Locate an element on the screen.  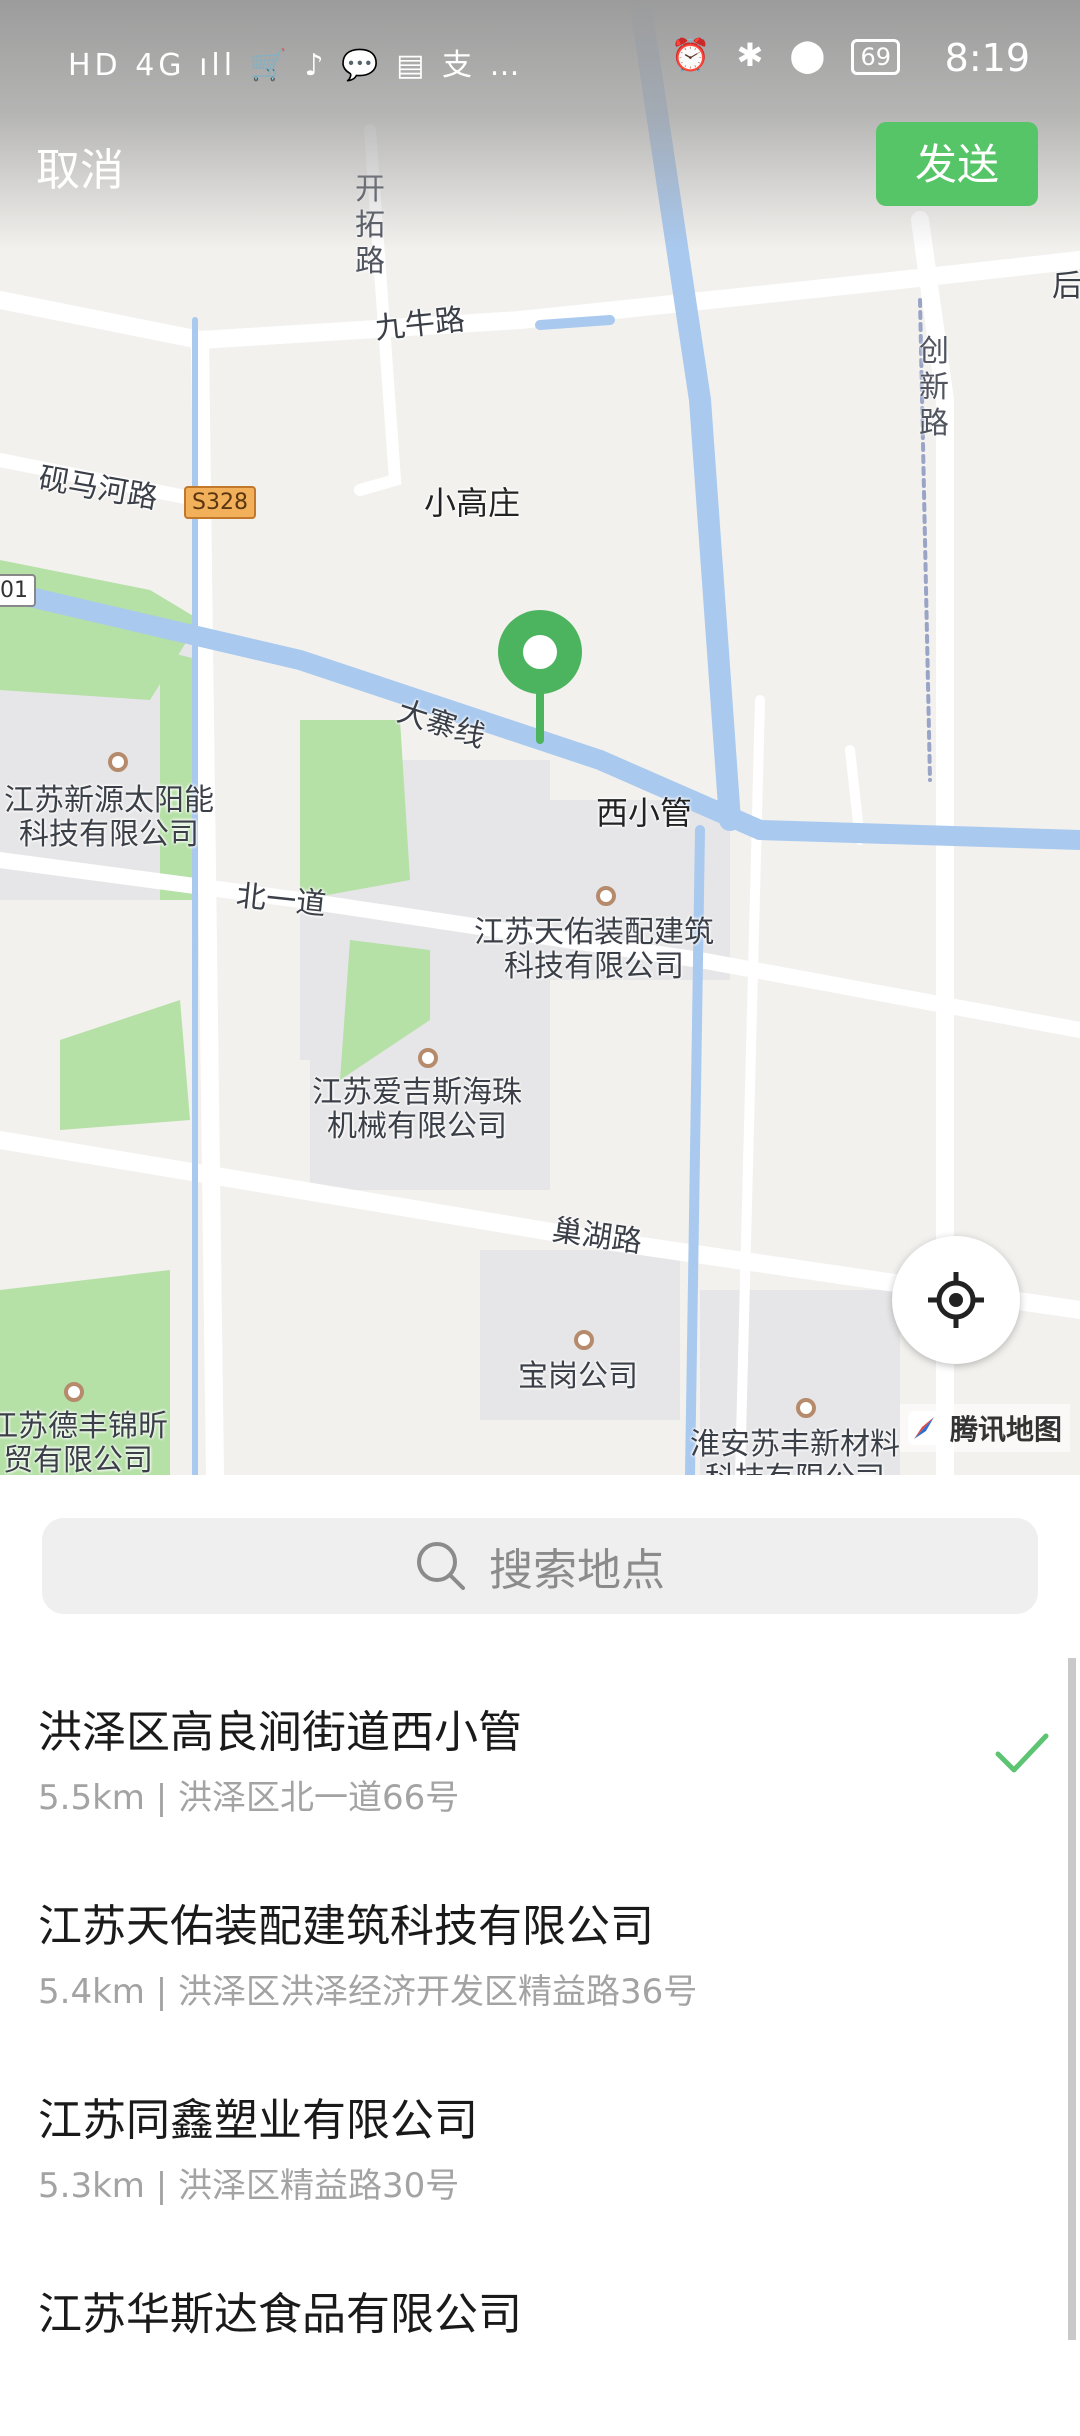
list-item-title: 江苏华斯达食品有限公司 is located at coordinates (280, 2314).